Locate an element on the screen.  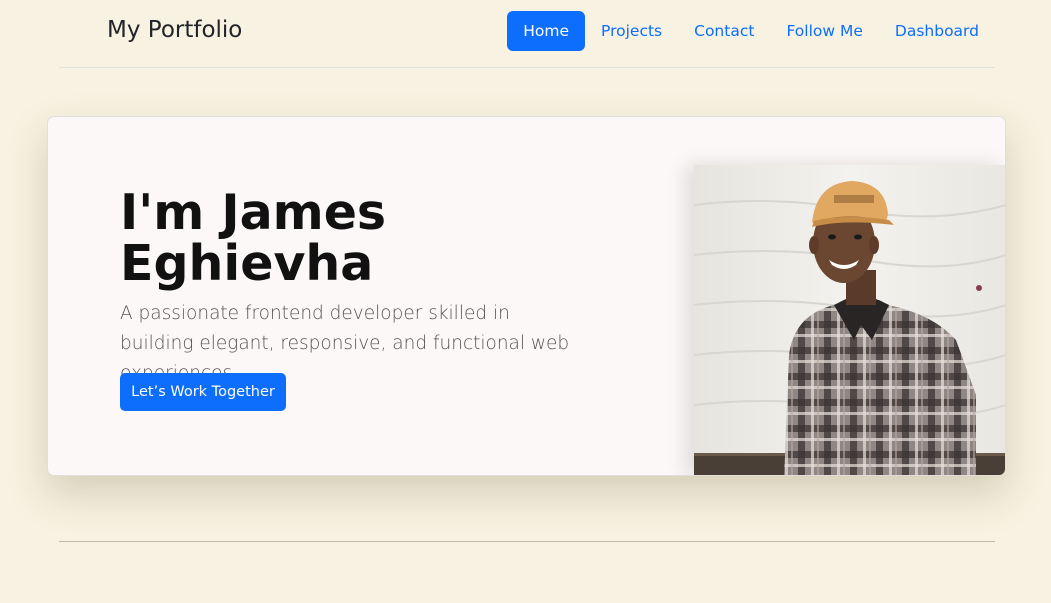
nav-link-projects: Projects is located at coordinates (631, 31).